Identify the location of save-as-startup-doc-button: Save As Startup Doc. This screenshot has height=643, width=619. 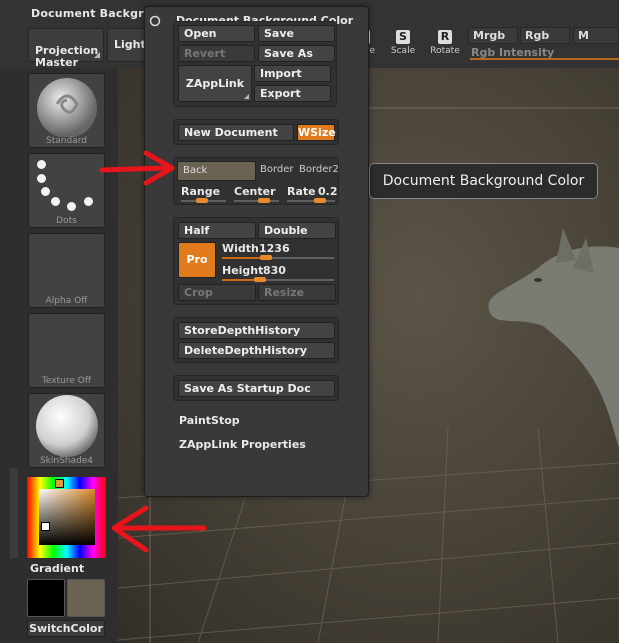
(256, 388).